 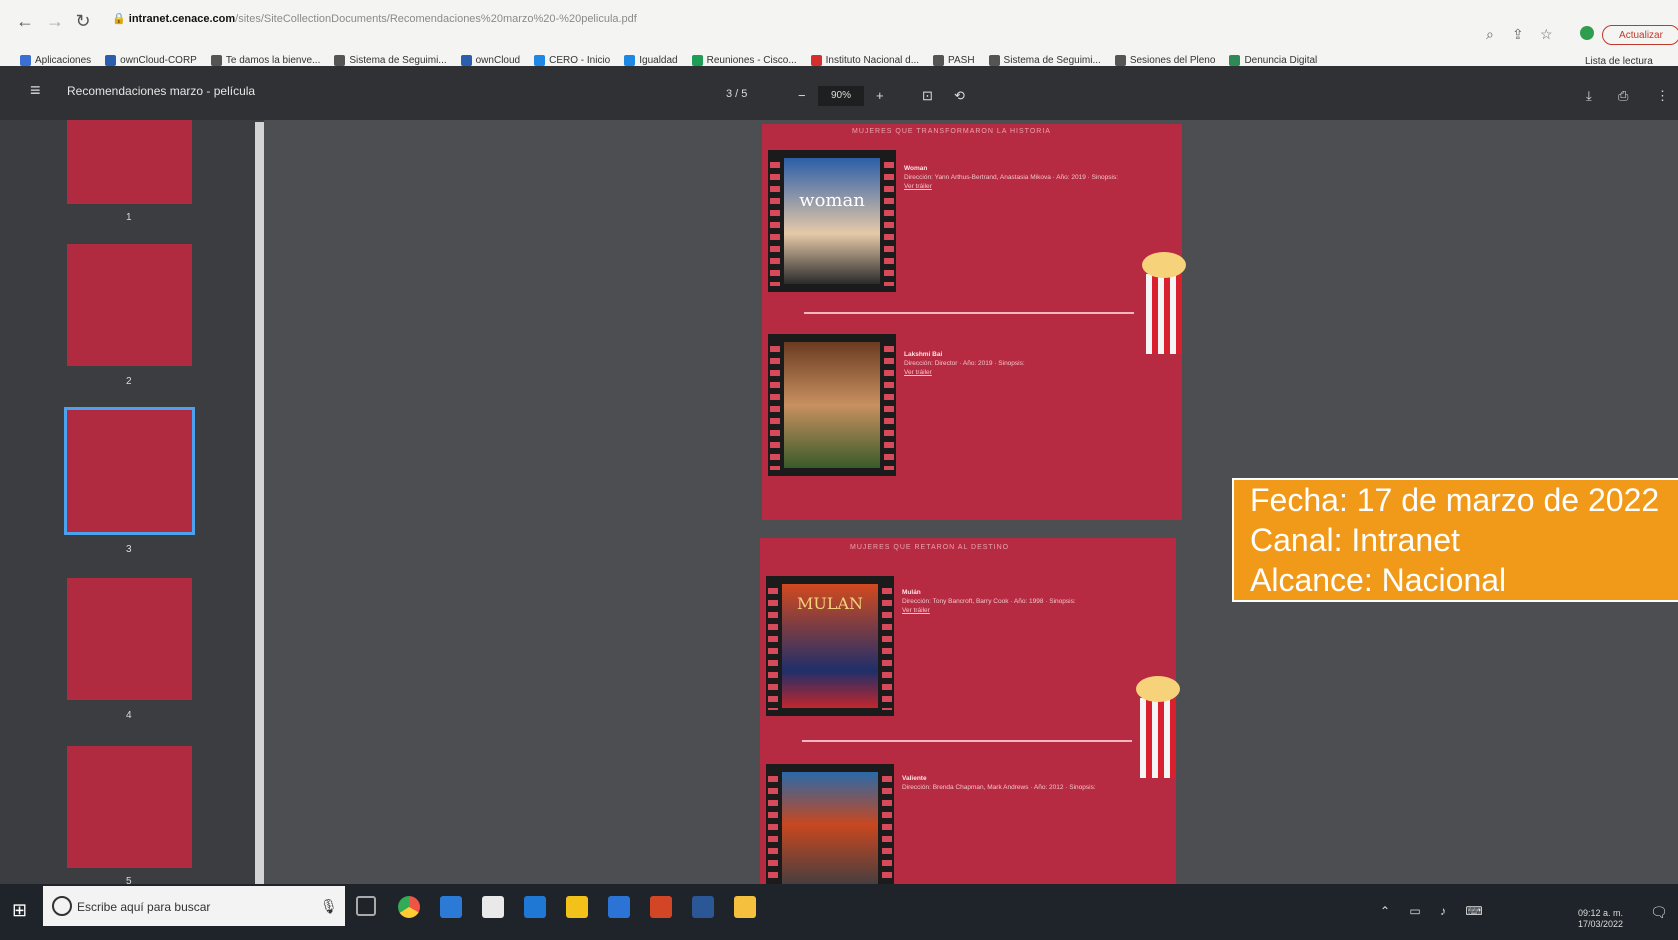 What do you see at coordinates (1281, 60) in the screenshot?
I see `bookmark-label: Denuncia Digital` at bounding box center [1281, 60].